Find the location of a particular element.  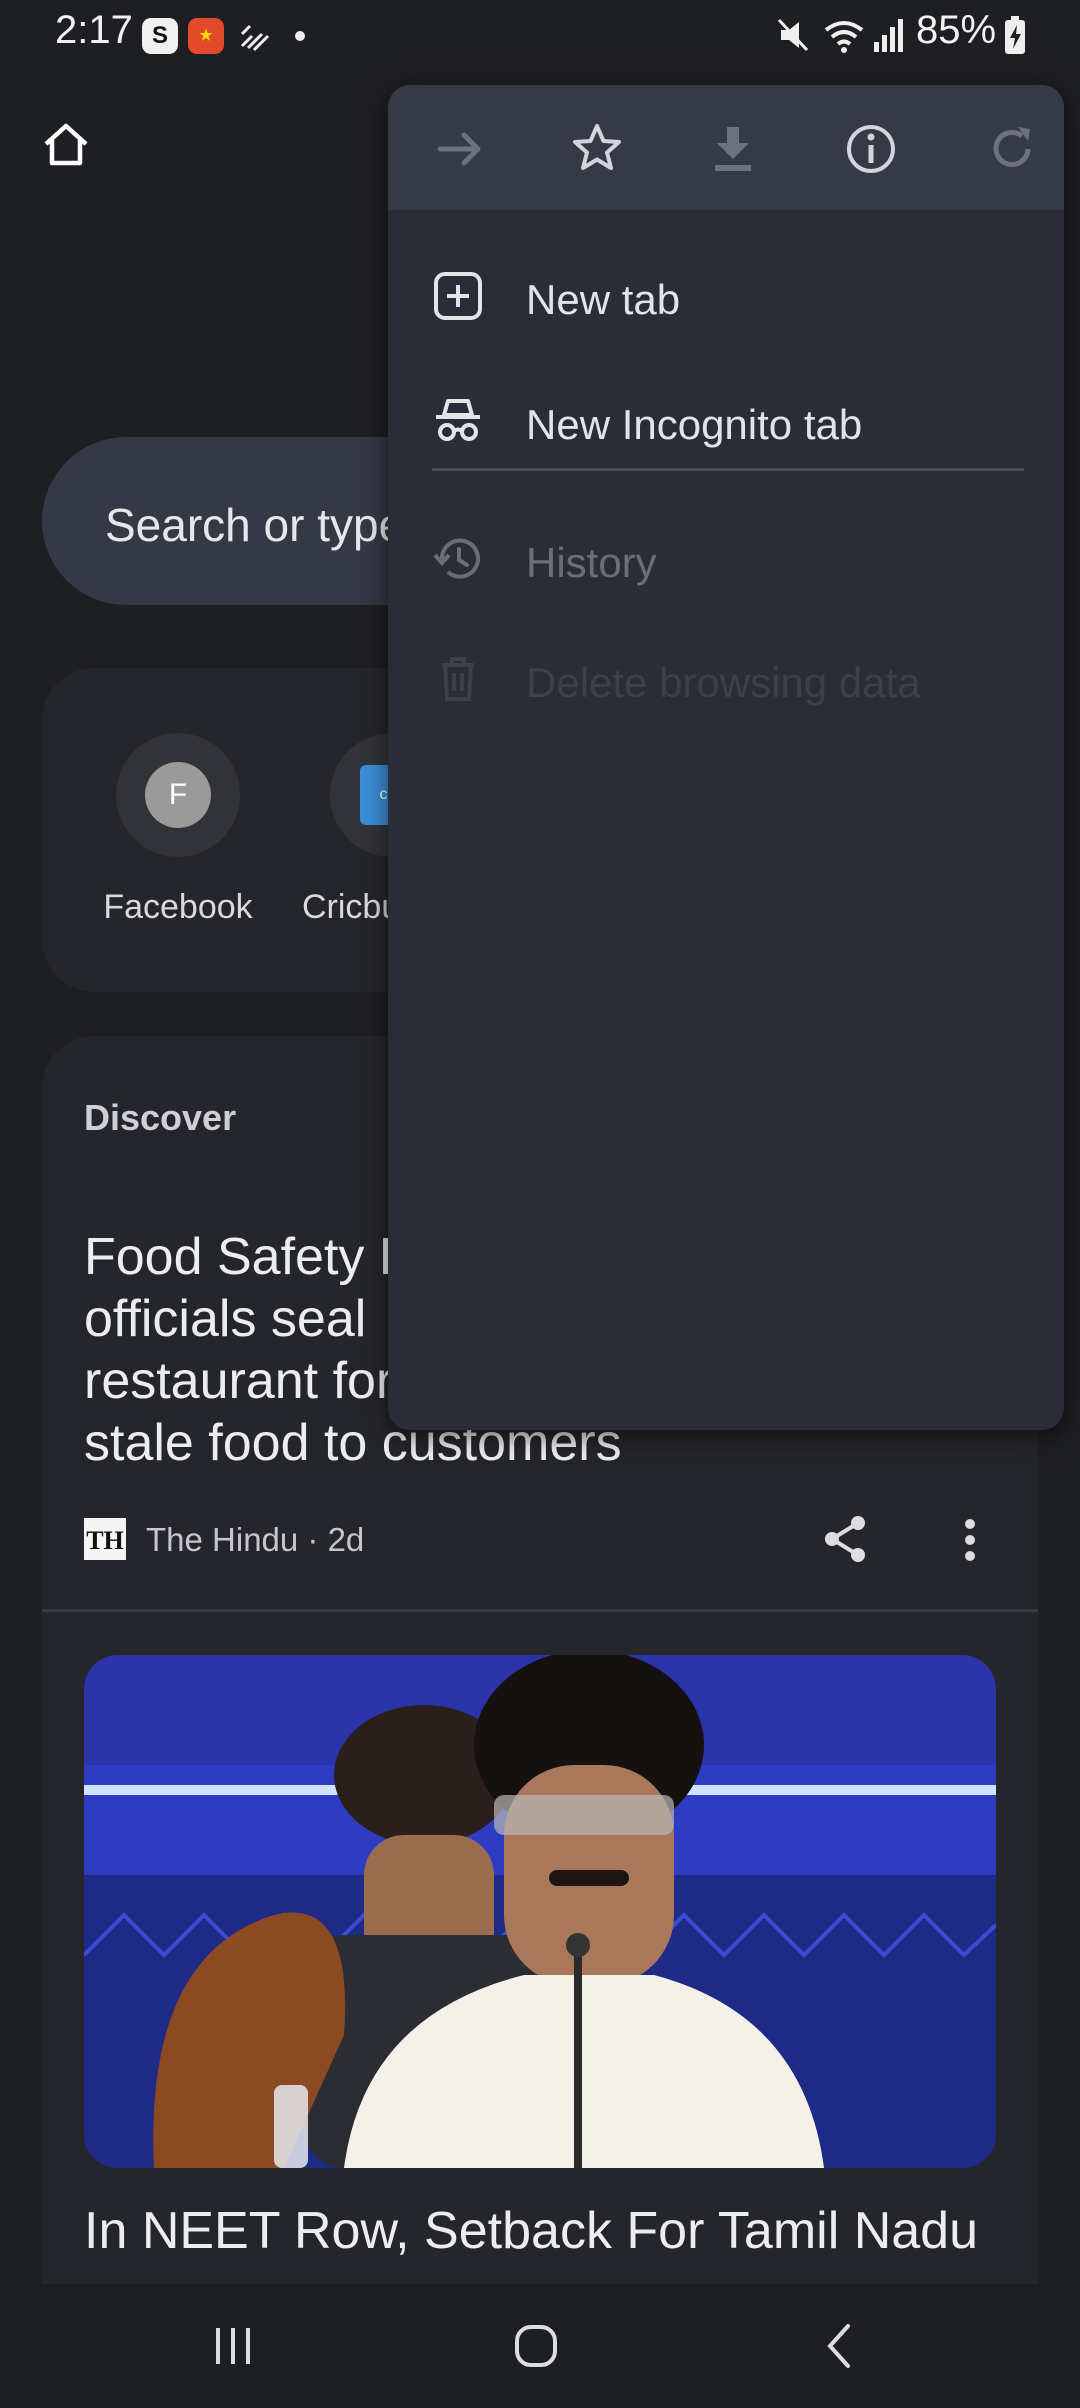

refresh-button is located at coordinates (1012, 149).